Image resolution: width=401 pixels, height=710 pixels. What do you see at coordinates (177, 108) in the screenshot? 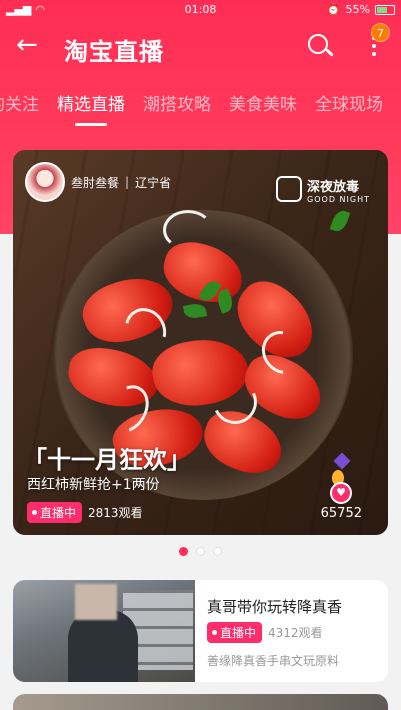
I see `tab-fashion: 潮搭攻略` at bounding box center [177, 108].